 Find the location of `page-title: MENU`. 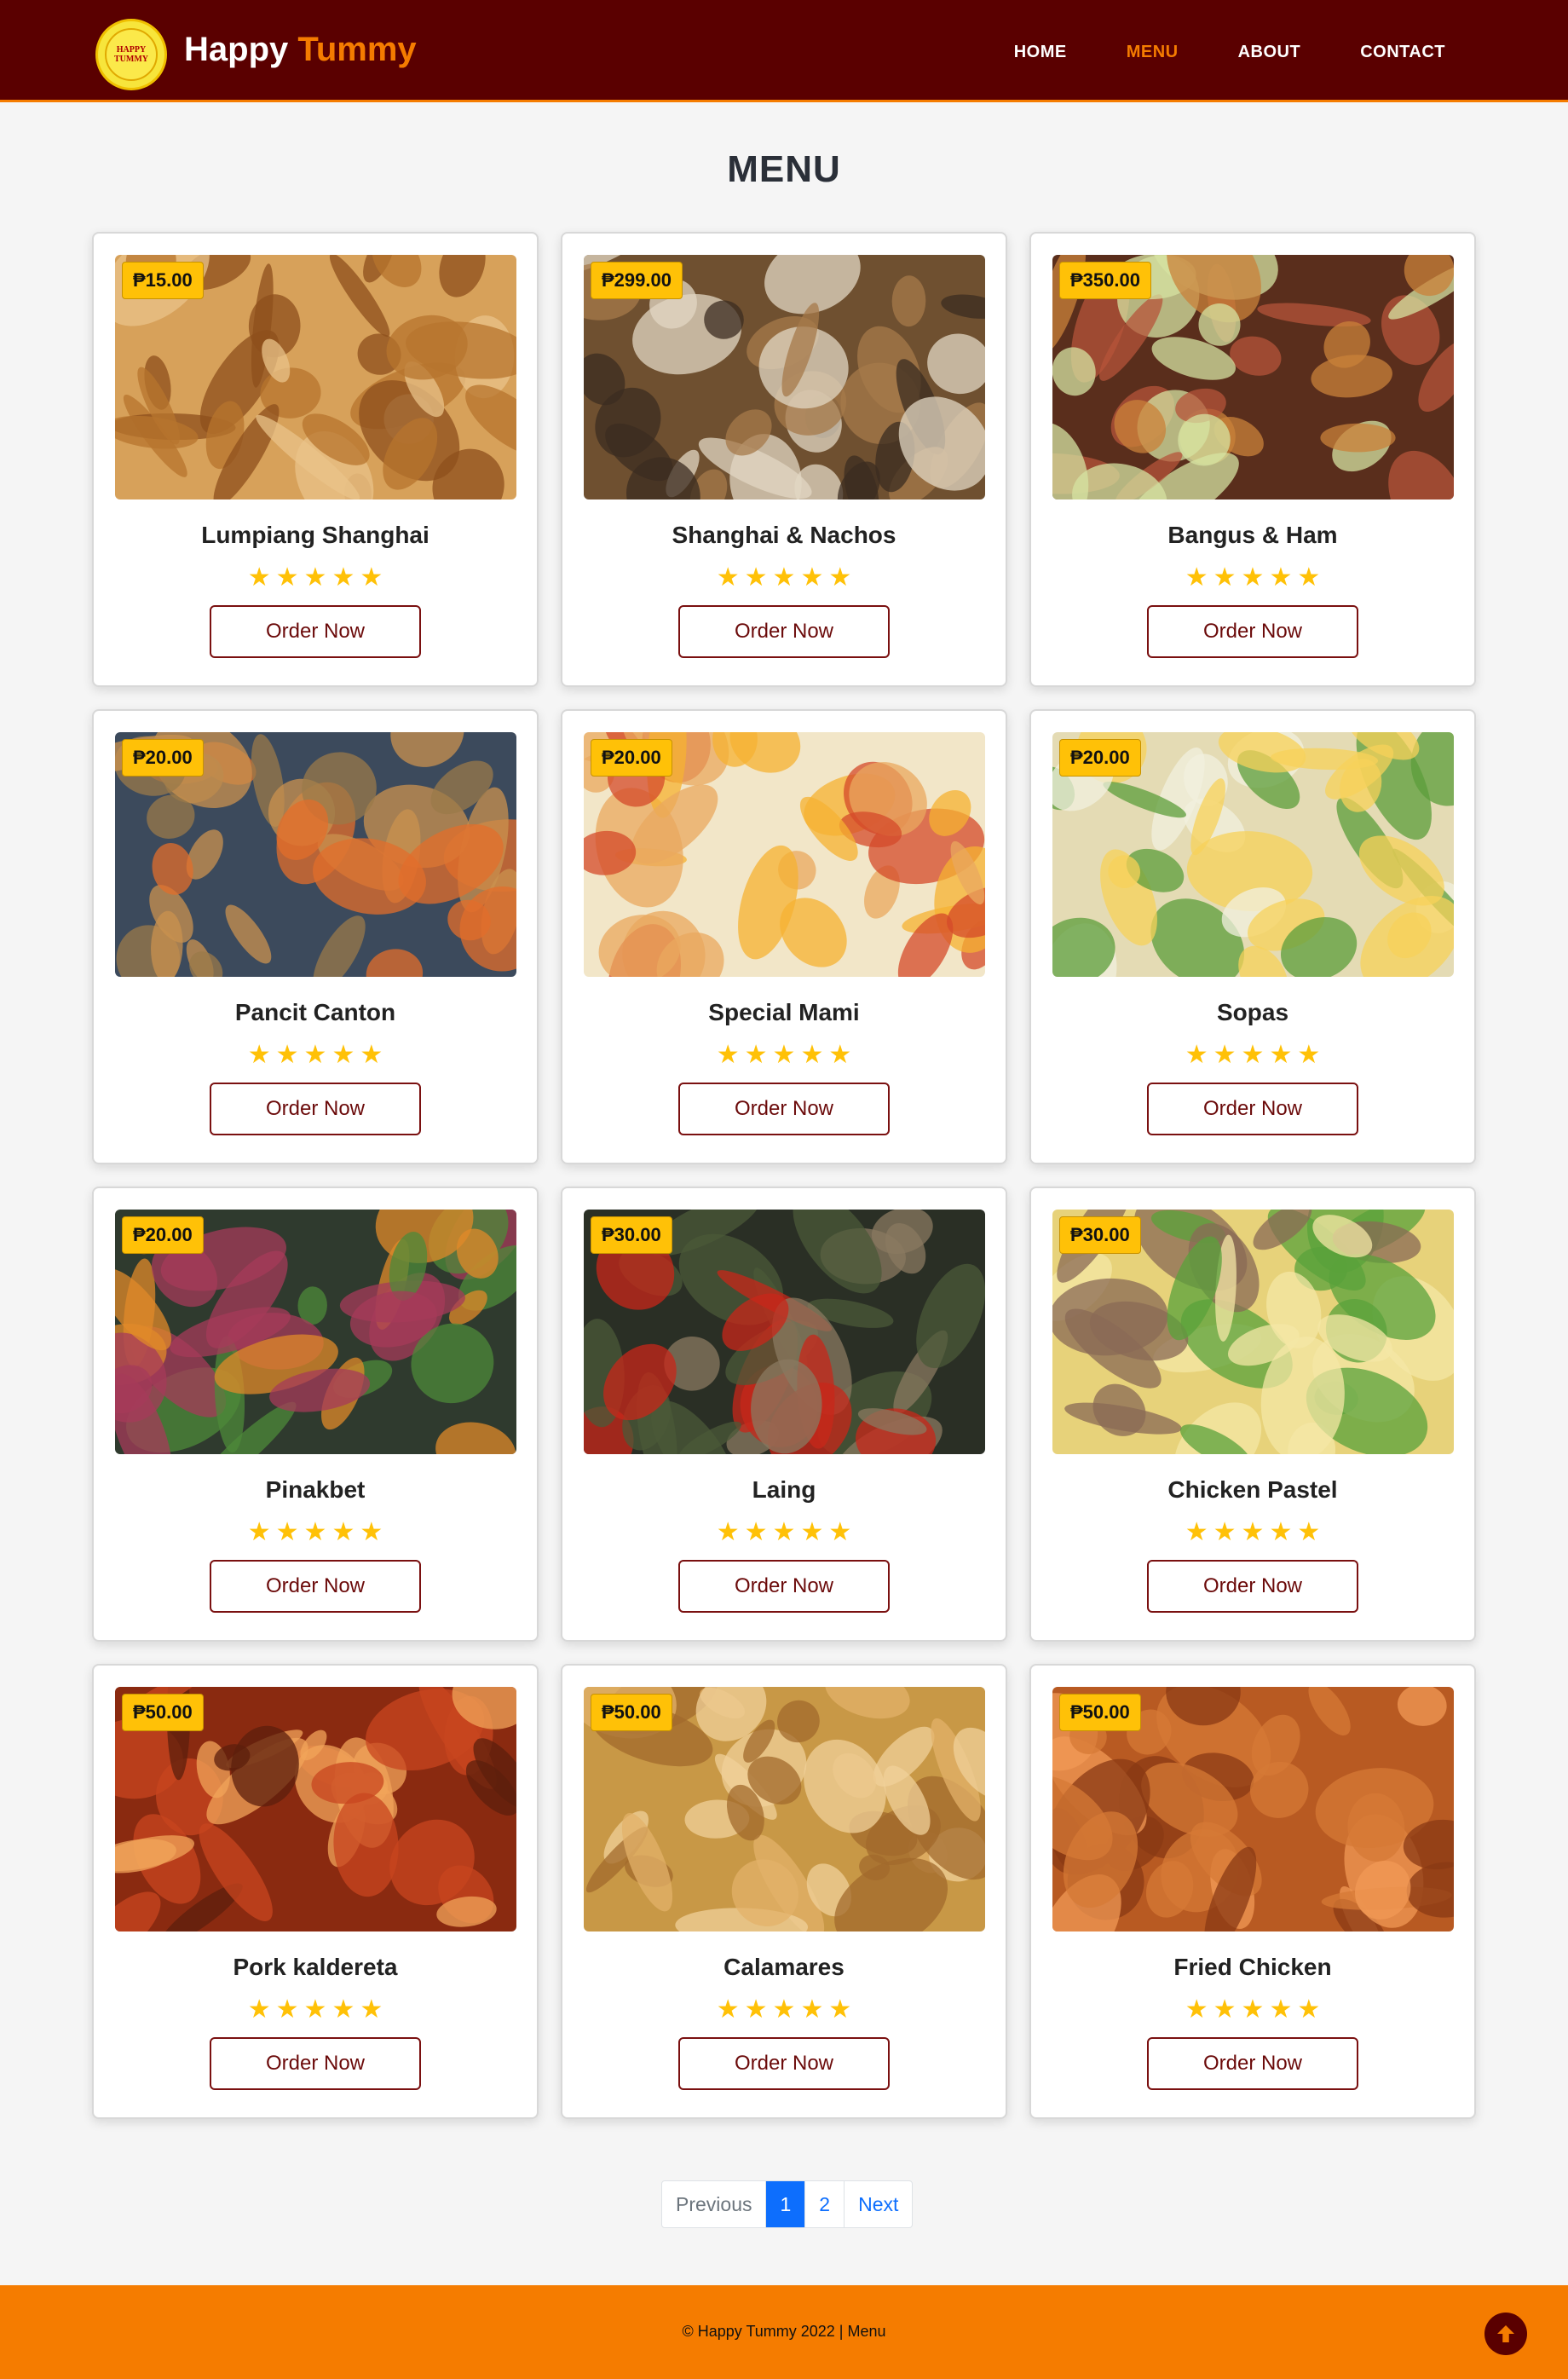

page-title: MENU is located at coordinates (784, 169).